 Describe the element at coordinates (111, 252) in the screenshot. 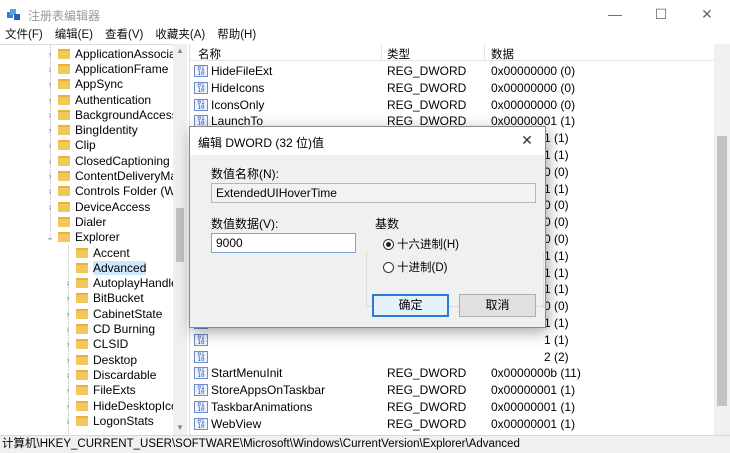

I see `tree-item-label: Accent` at that location.